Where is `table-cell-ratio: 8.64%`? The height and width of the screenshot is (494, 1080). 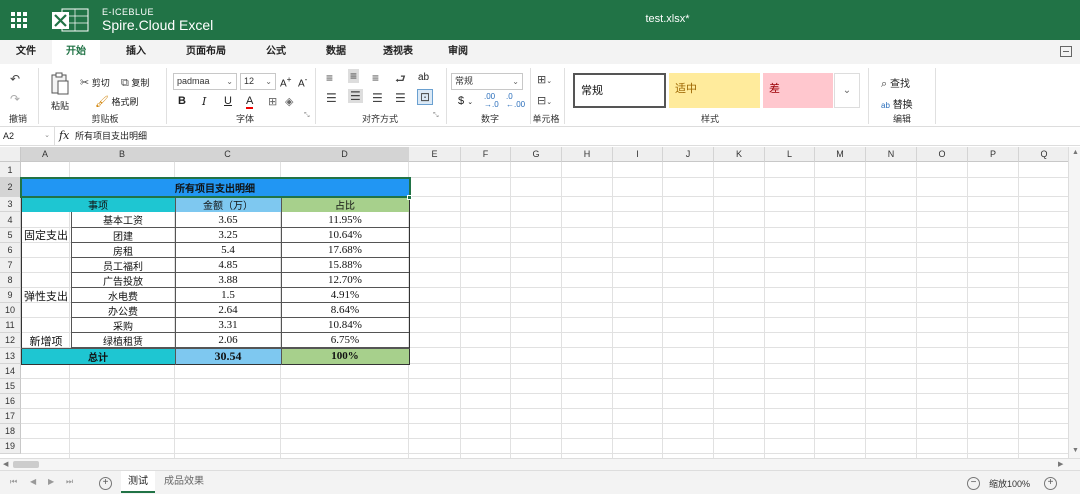
table-cell-ratio: 8.64% is located at coordinates (345, 310).